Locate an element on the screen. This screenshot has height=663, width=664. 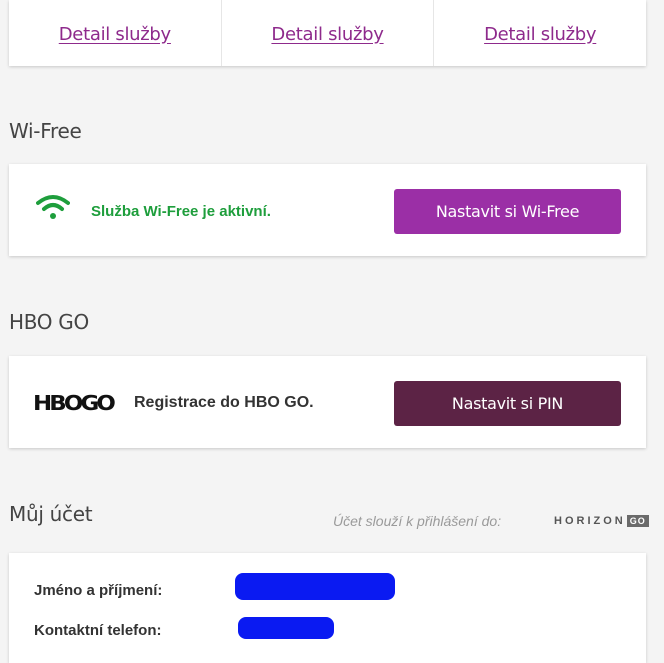
setup-wifree-button: Nastavit si Wi-Free is located at coordinates (507, 211).